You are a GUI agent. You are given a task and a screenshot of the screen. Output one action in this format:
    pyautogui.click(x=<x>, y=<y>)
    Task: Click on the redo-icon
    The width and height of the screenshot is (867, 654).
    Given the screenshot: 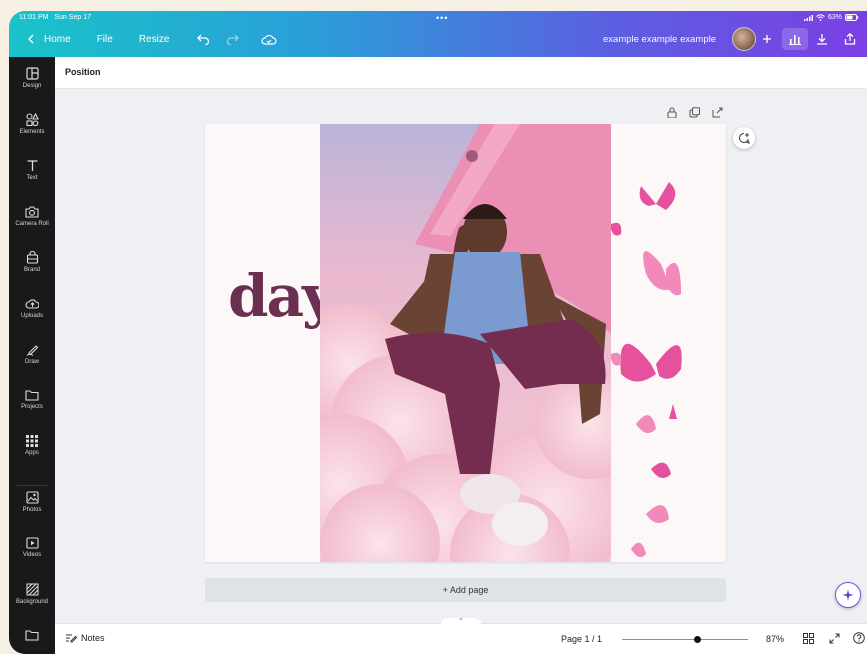 What is the action you would take?
    pyautogui.click(x=233, y=39)
    